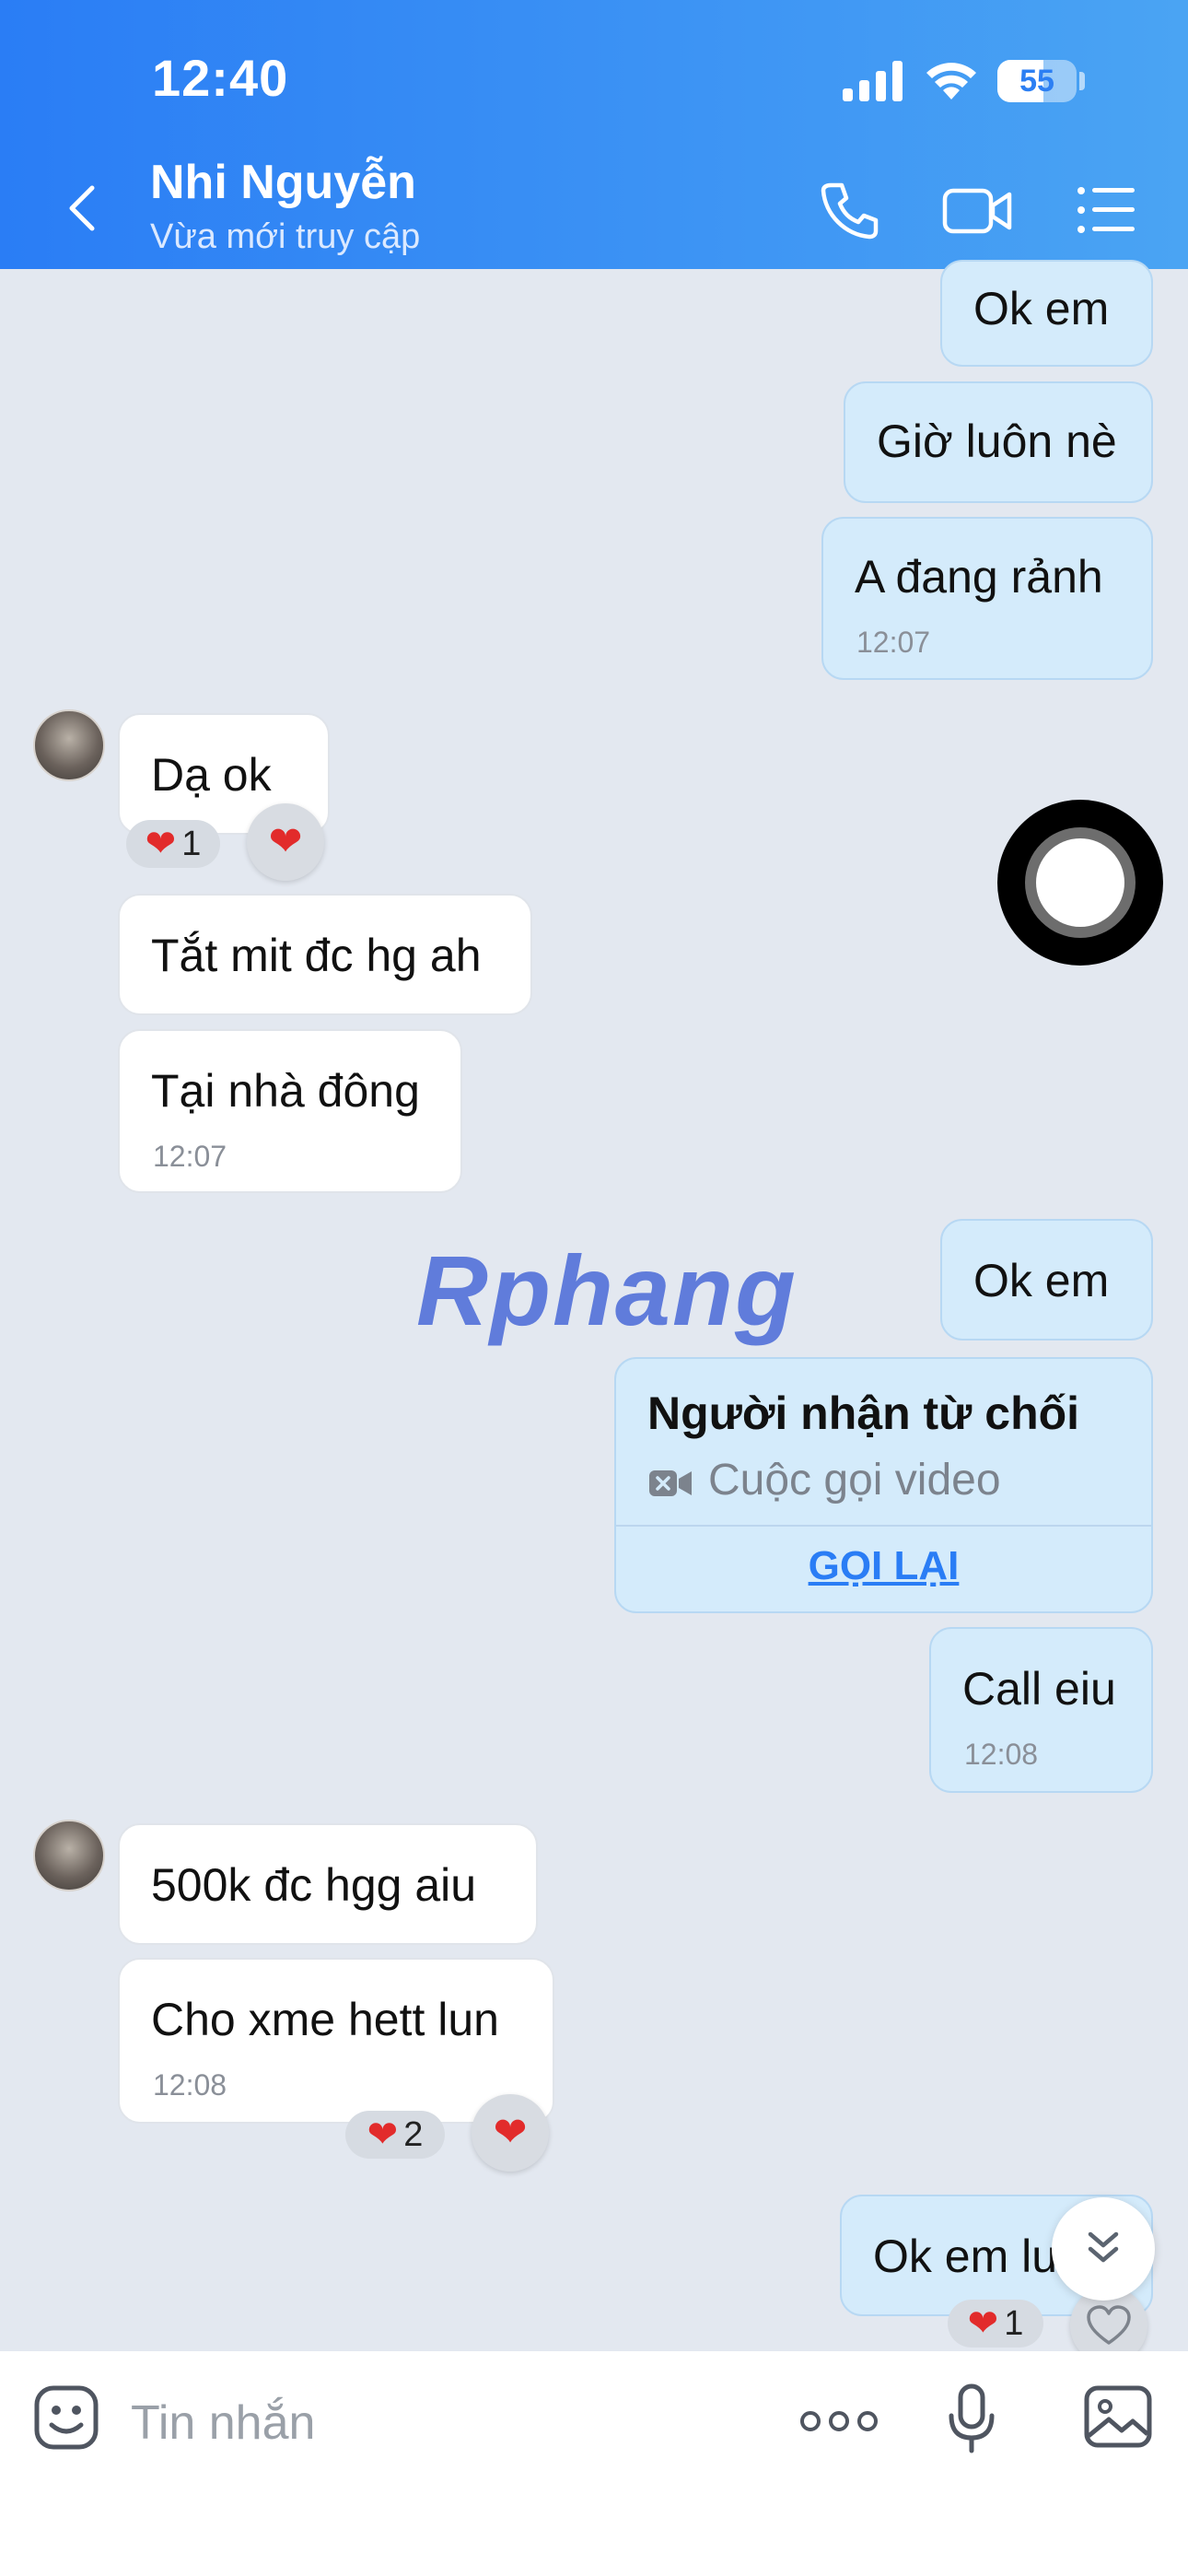 The height and width of the screenshot is (2576, 1188). I want to click on reaction-summary: ❤ 2, so click(395, 2135).